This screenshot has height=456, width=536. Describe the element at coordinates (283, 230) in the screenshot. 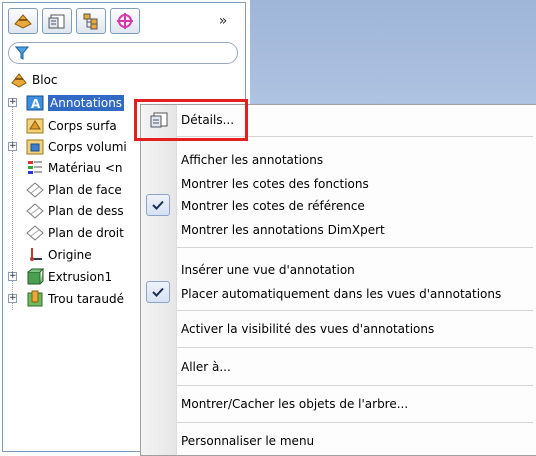

I see `menu-item-show-dimxpert-annotations: Montrer les annotations DimXpert` at that location.